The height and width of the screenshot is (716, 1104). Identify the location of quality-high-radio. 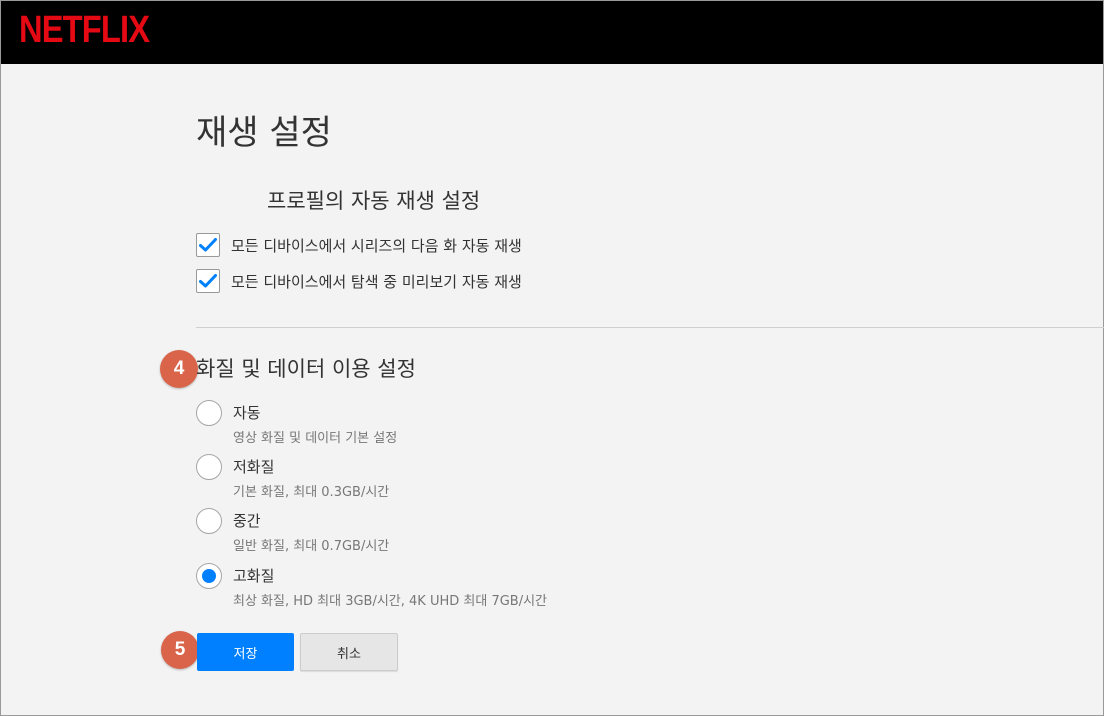
(209, 576).